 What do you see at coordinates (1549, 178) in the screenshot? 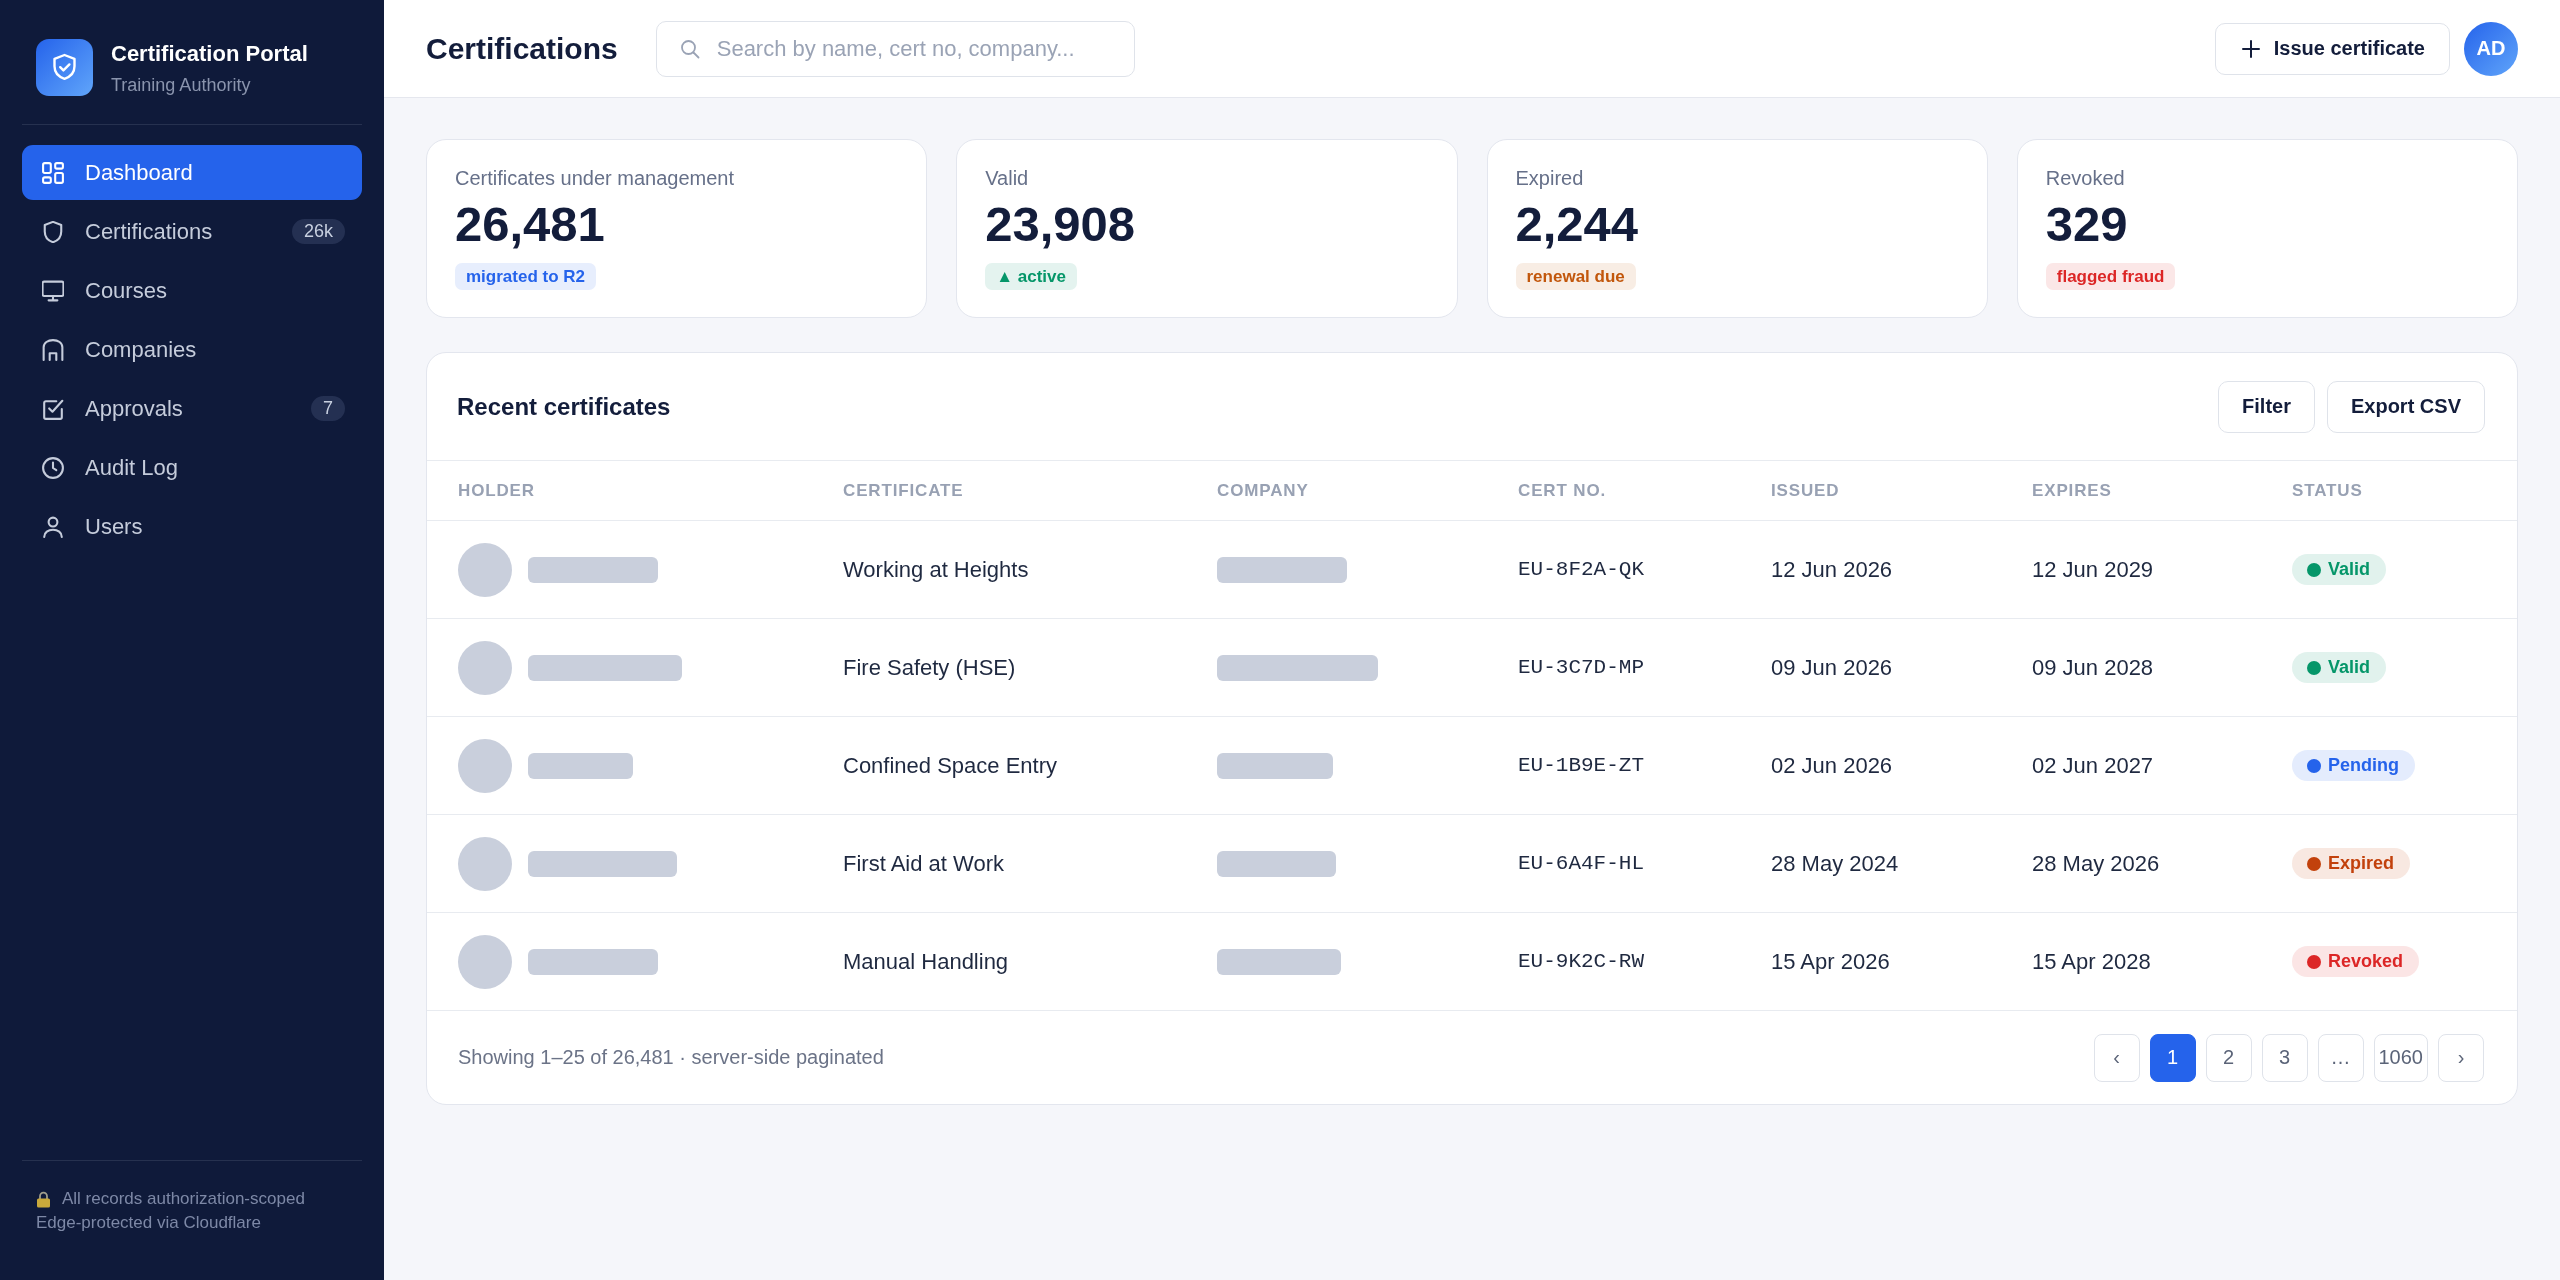
I see `stat-label: Expired` at bounding box center [1549, 178].